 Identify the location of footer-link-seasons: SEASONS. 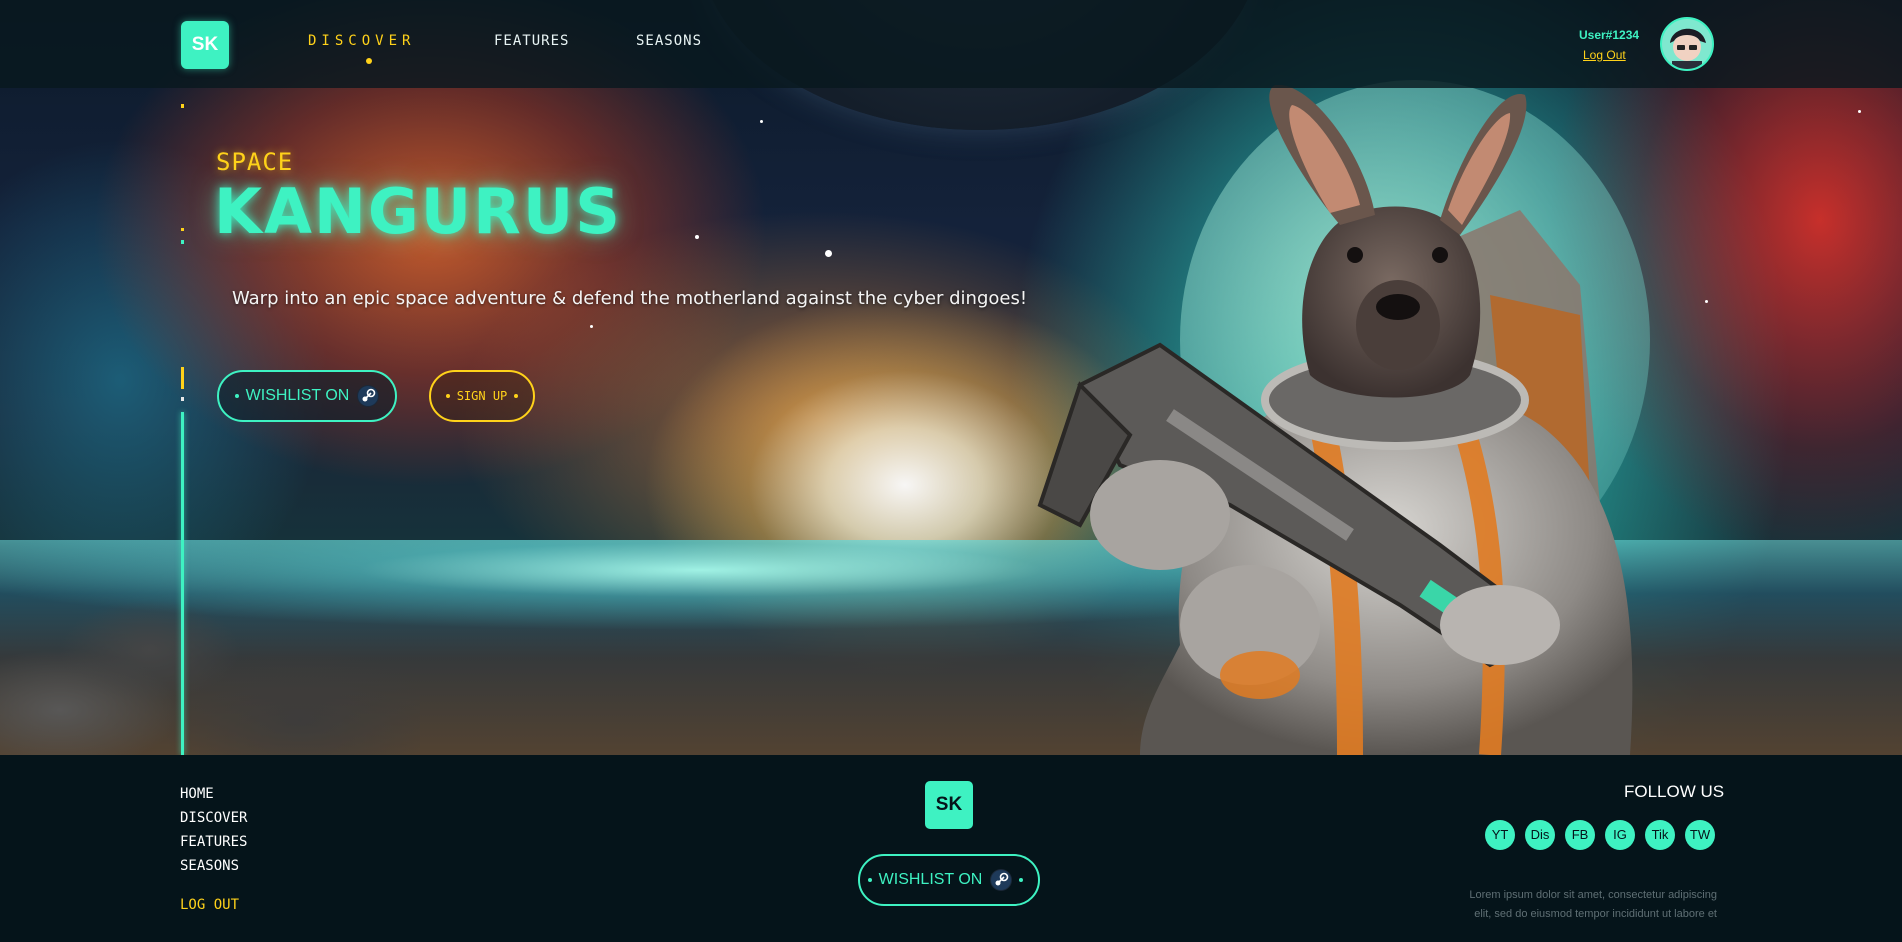
(209, 866).